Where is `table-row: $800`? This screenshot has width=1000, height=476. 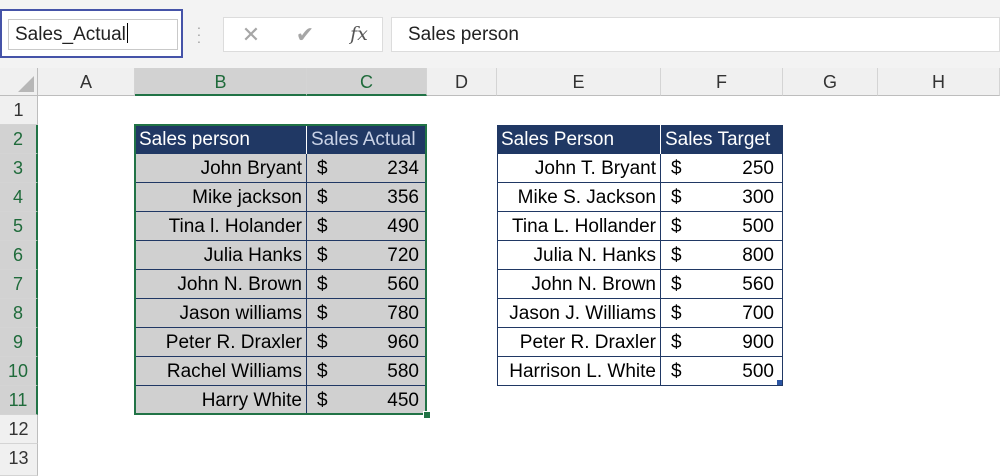
table-row: $800 is located at coordinates (722, 255).